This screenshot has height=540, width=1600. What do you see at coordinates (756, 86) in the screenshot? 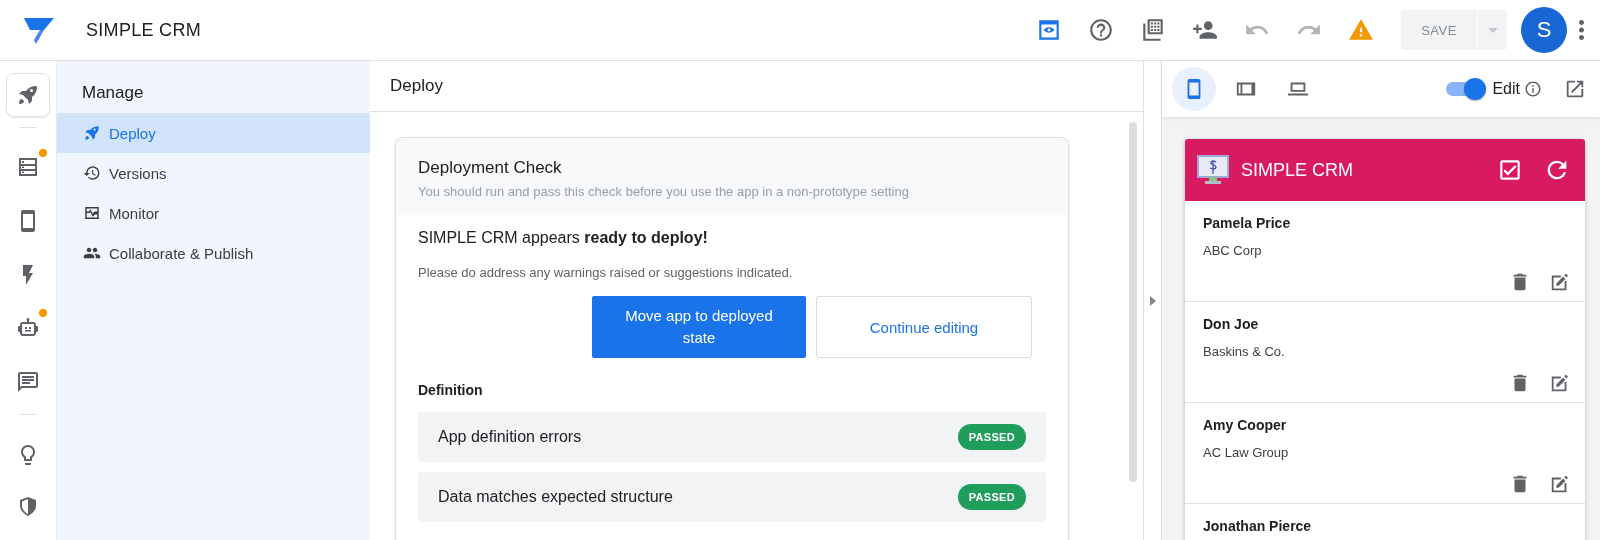
I see `page-title: Deploy` at bounding box center [756, 86].